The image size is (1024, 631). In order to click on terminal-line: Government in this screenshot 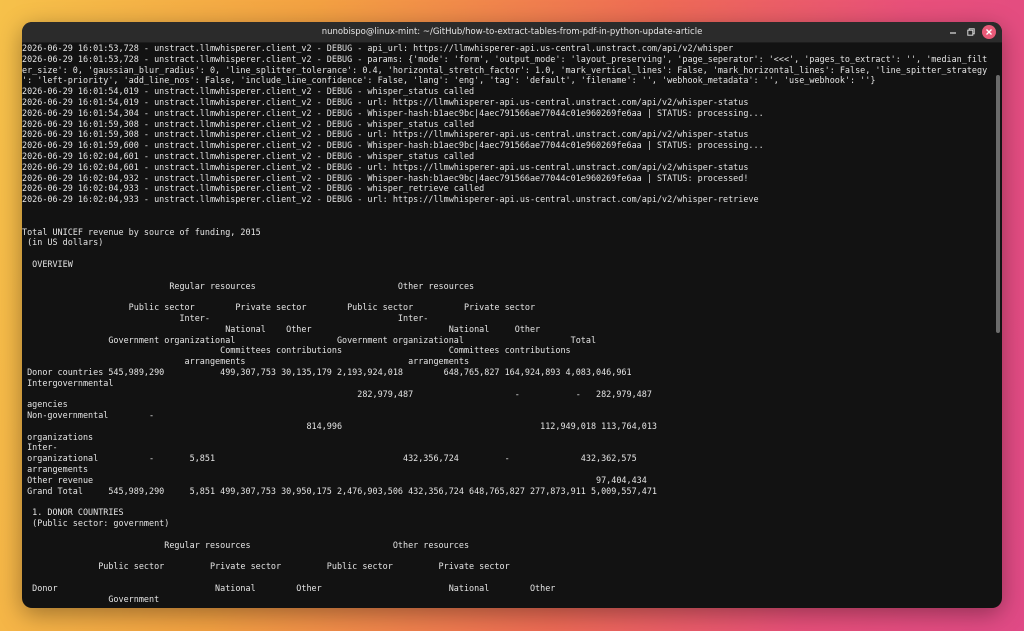, I will do `click(91, 598)`.